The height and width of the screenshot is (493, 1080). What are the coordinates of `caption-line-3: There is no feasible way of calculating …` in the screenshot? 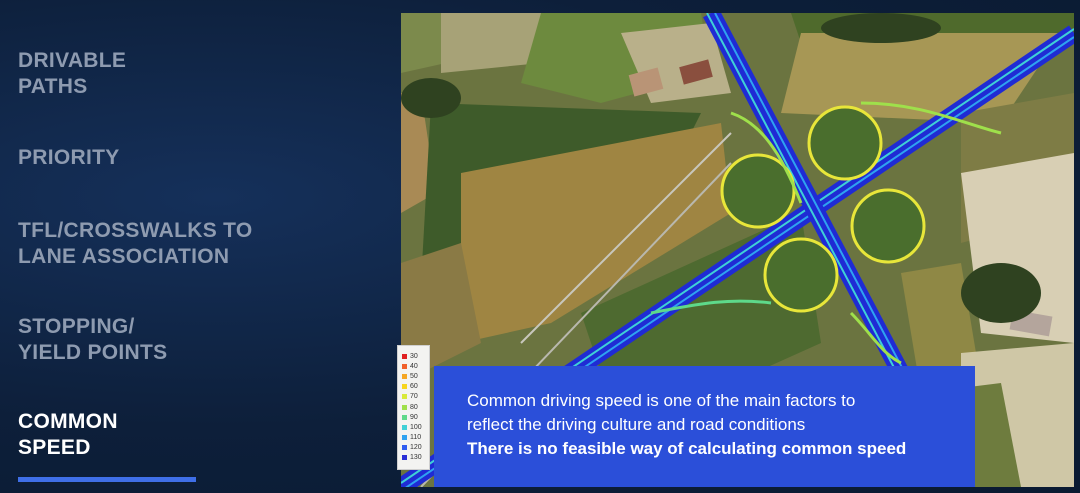 It's located at (687, 448).